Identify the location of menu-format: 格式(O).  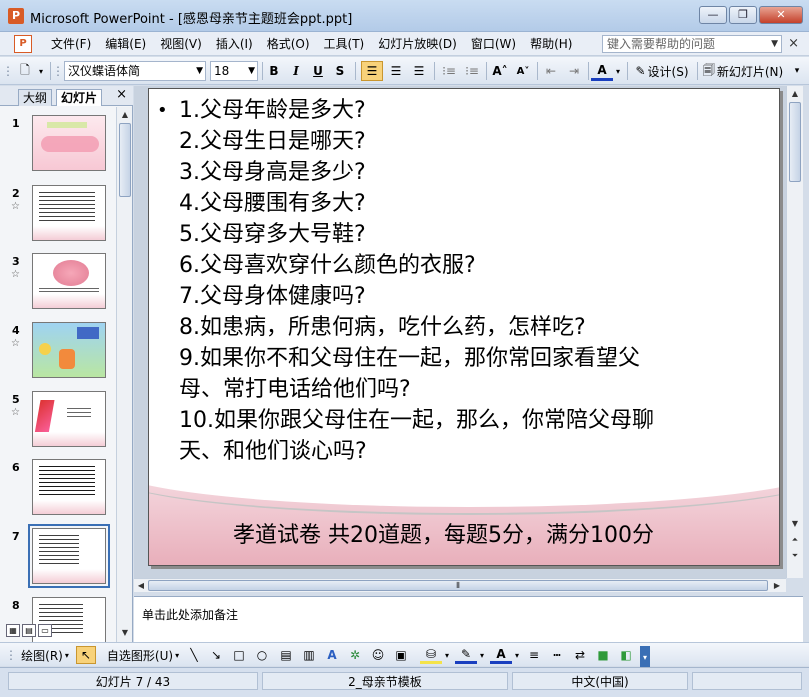
(288, 44).